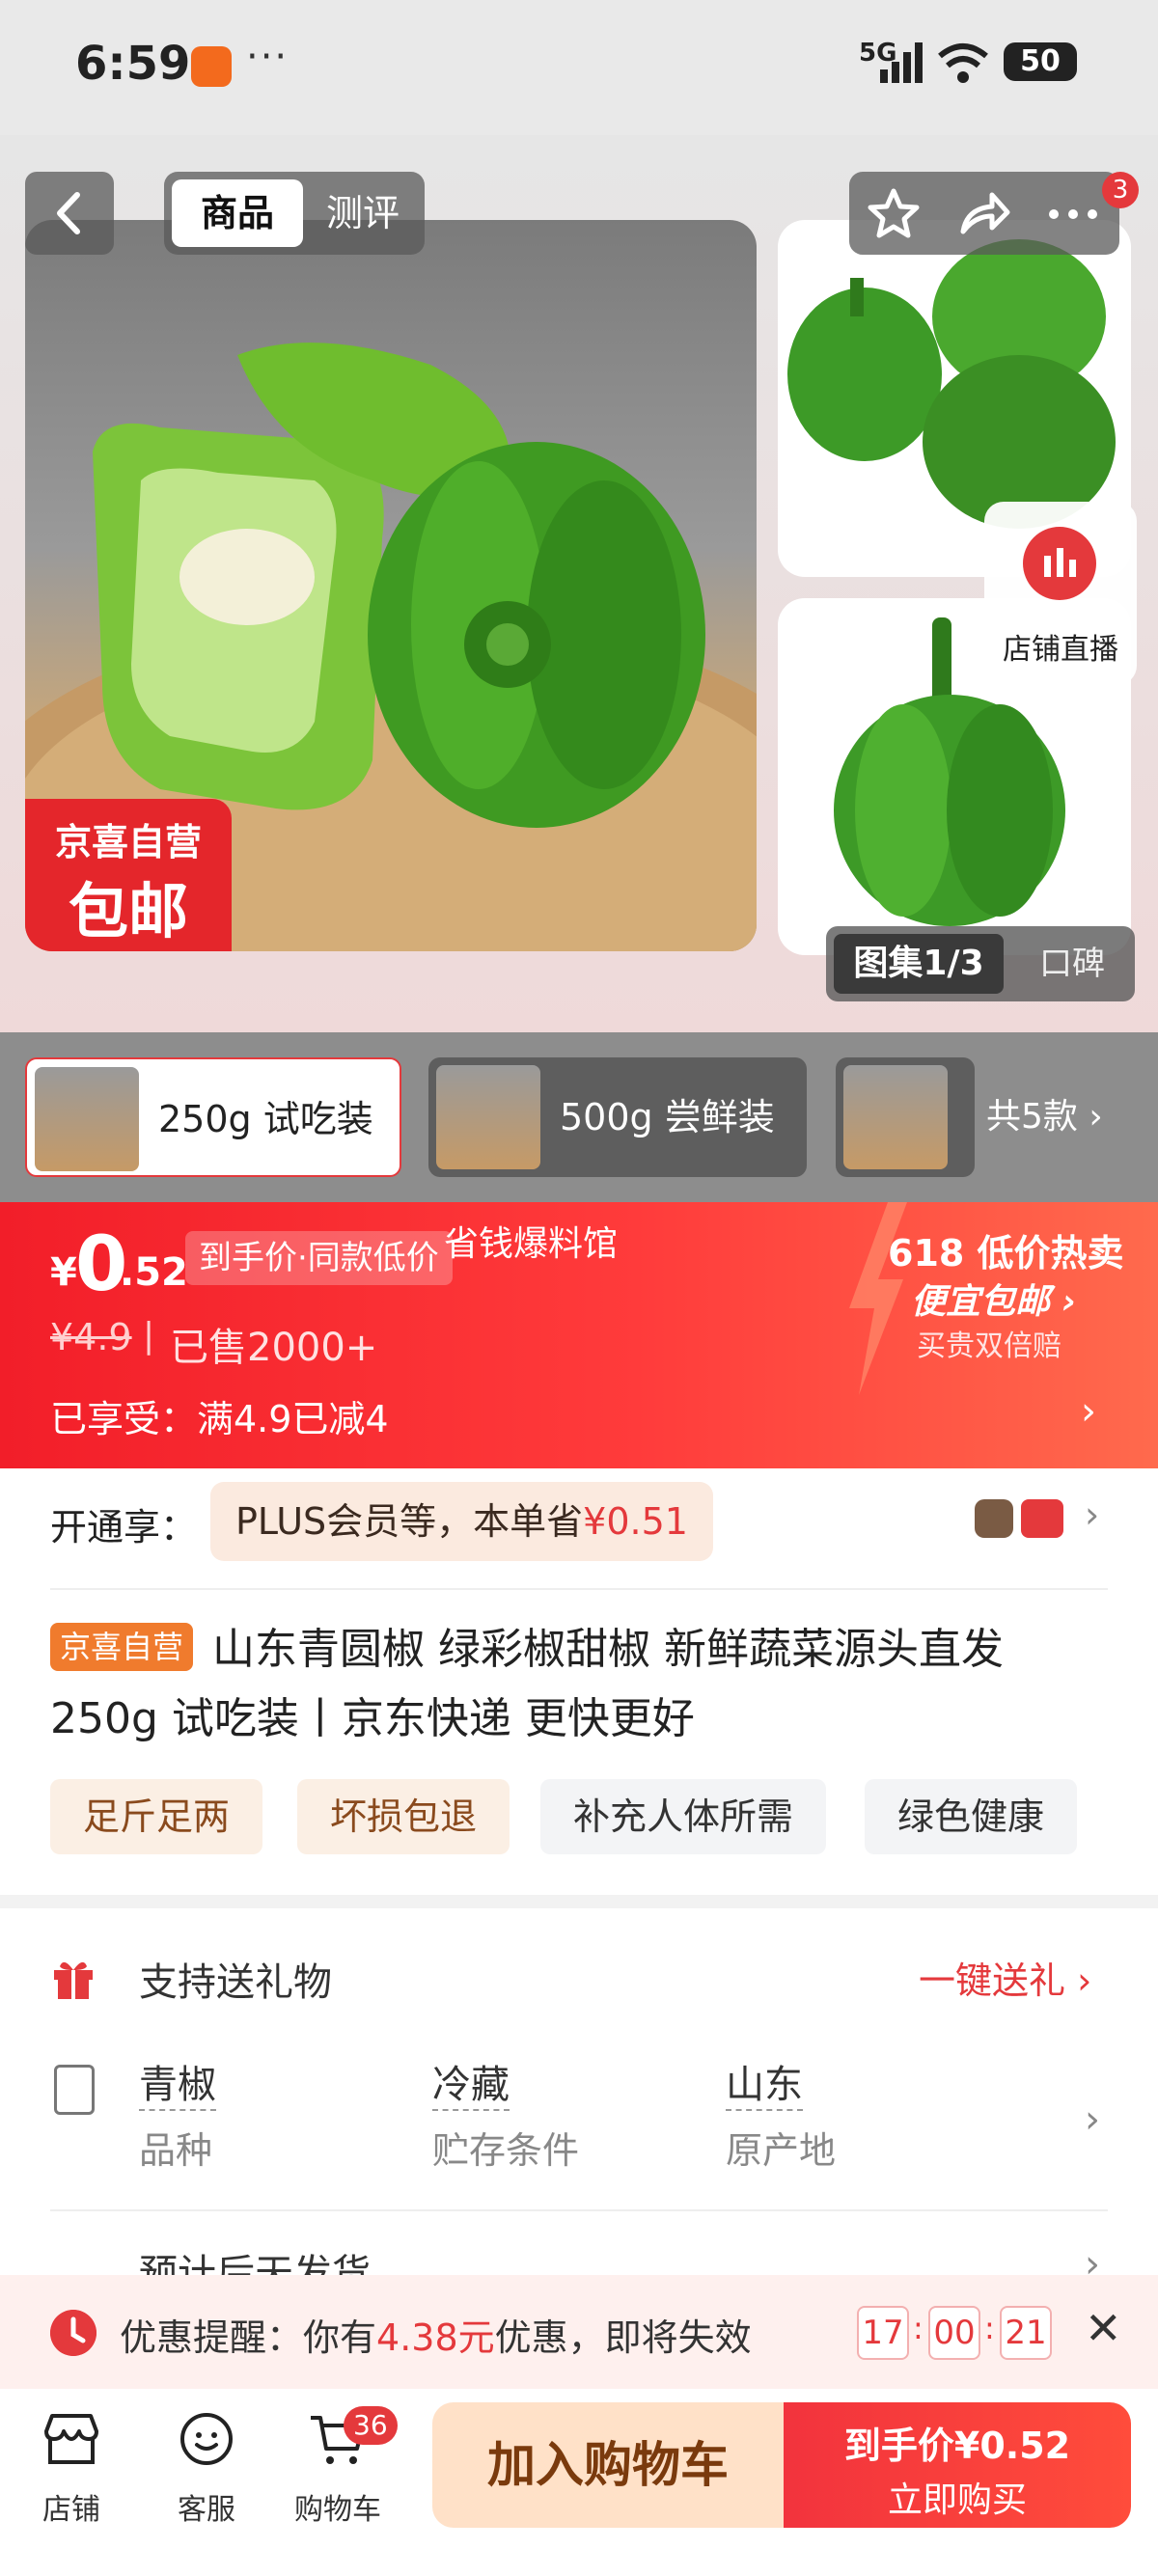 The height and width of the screenshot is (2576, 1158). Describe the element at coordinates (371, 2426) in the screenshot. I see `cart-count-badge: 36` at that location.